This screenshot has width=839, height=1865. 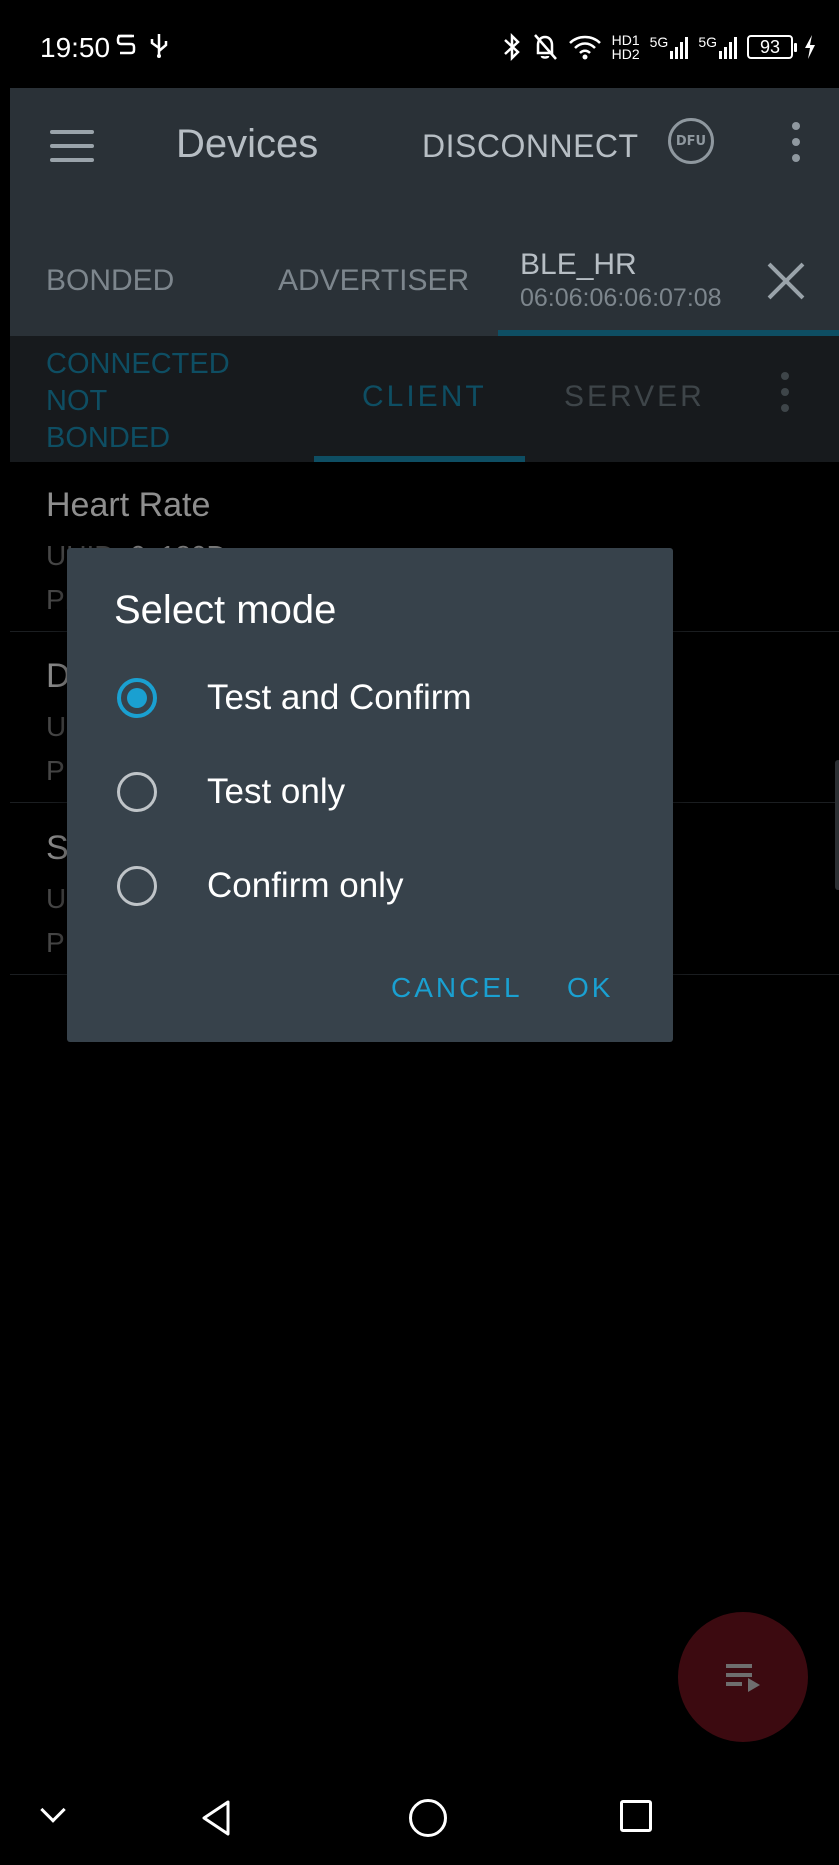 What do you see at coordinates (75, 47) in the screenshot?
I see `status-time: 19:50` at bounding box center [75, 47].